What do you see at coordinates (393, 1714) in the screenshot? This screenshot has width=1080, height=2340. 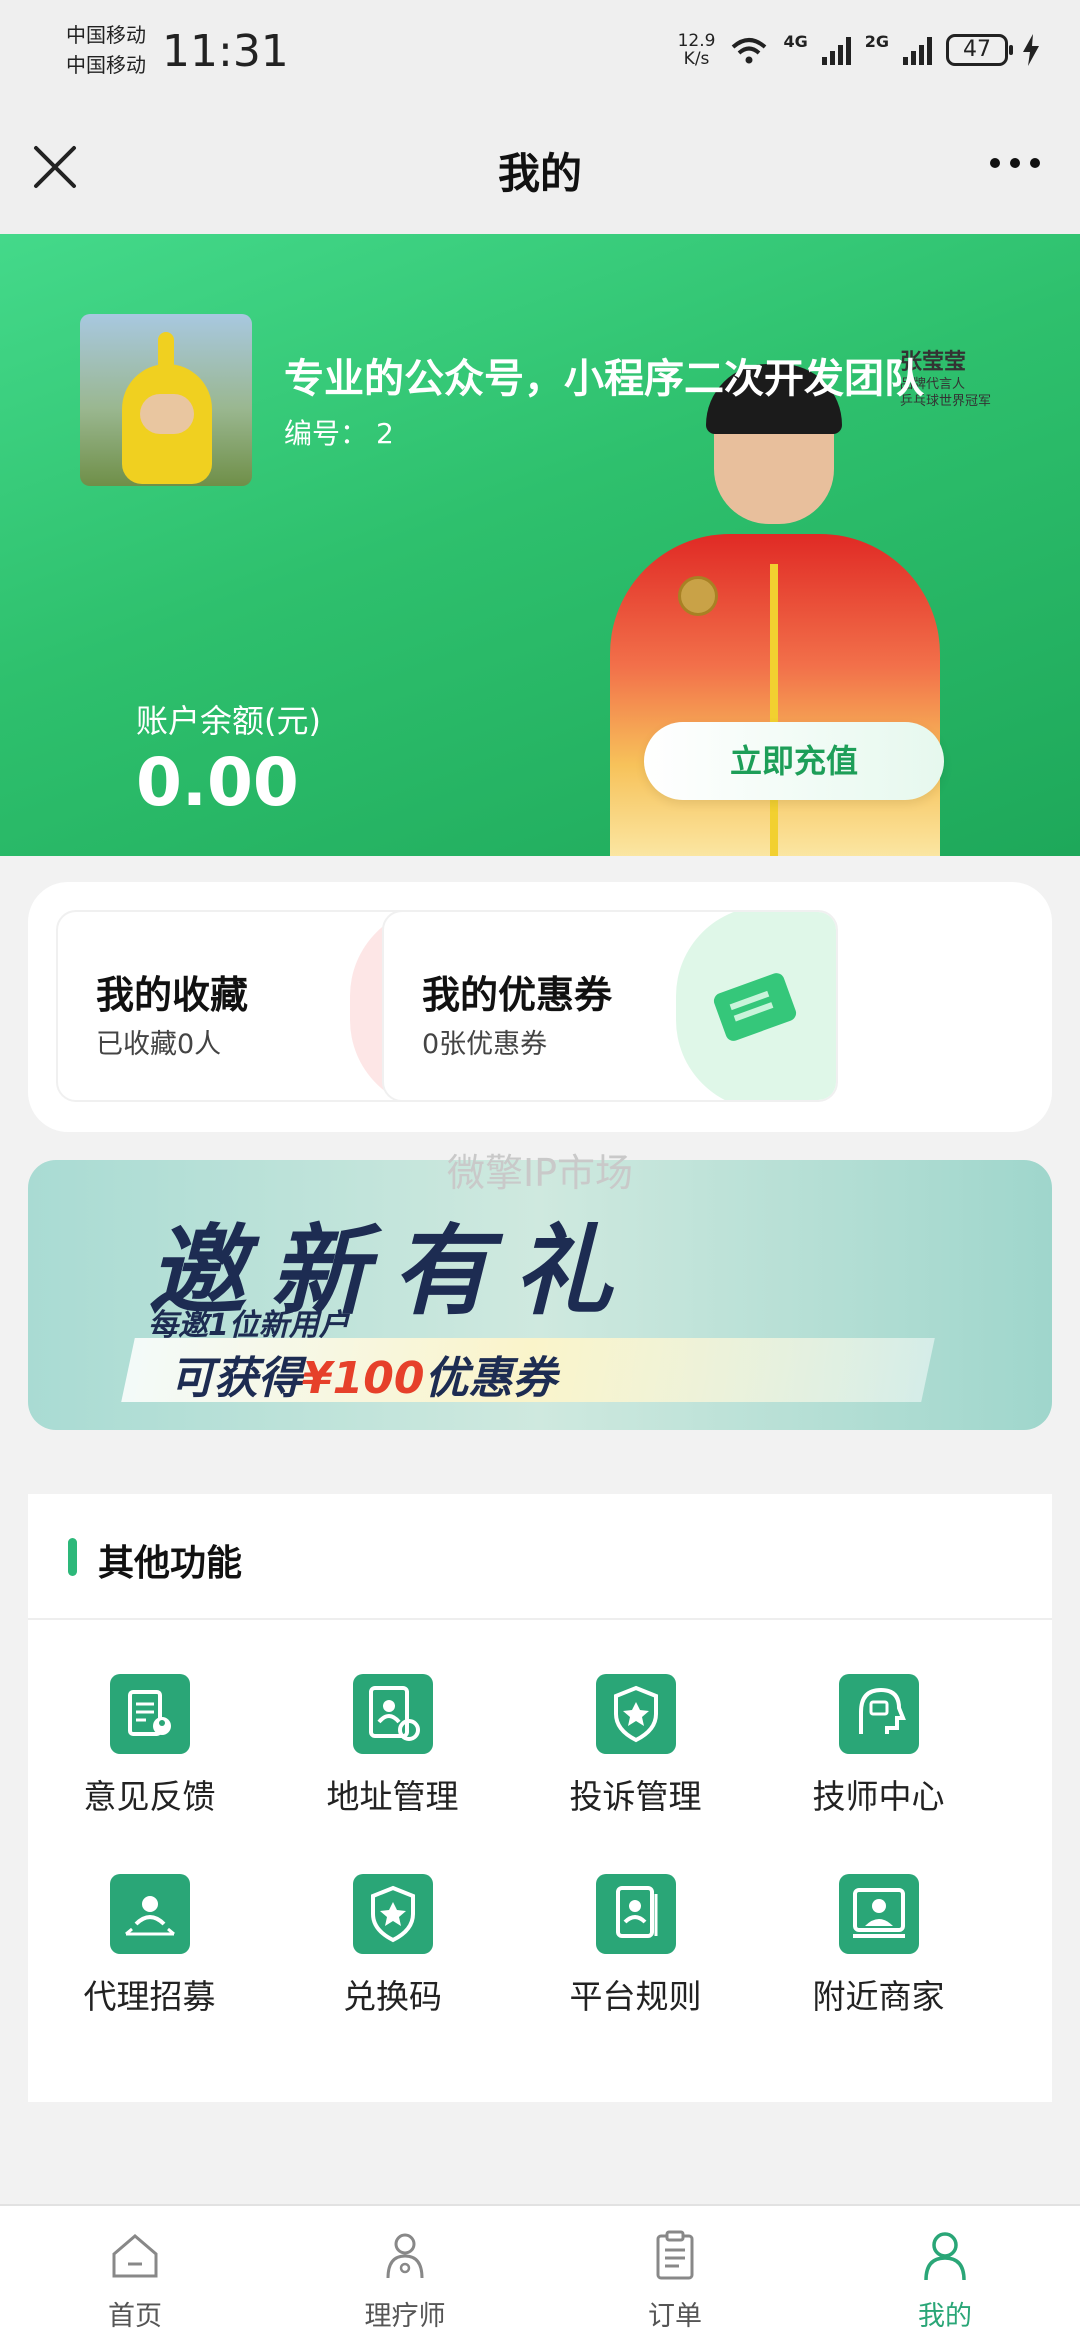 I see `address-settings-icon` at bounding box center [393, 1714].